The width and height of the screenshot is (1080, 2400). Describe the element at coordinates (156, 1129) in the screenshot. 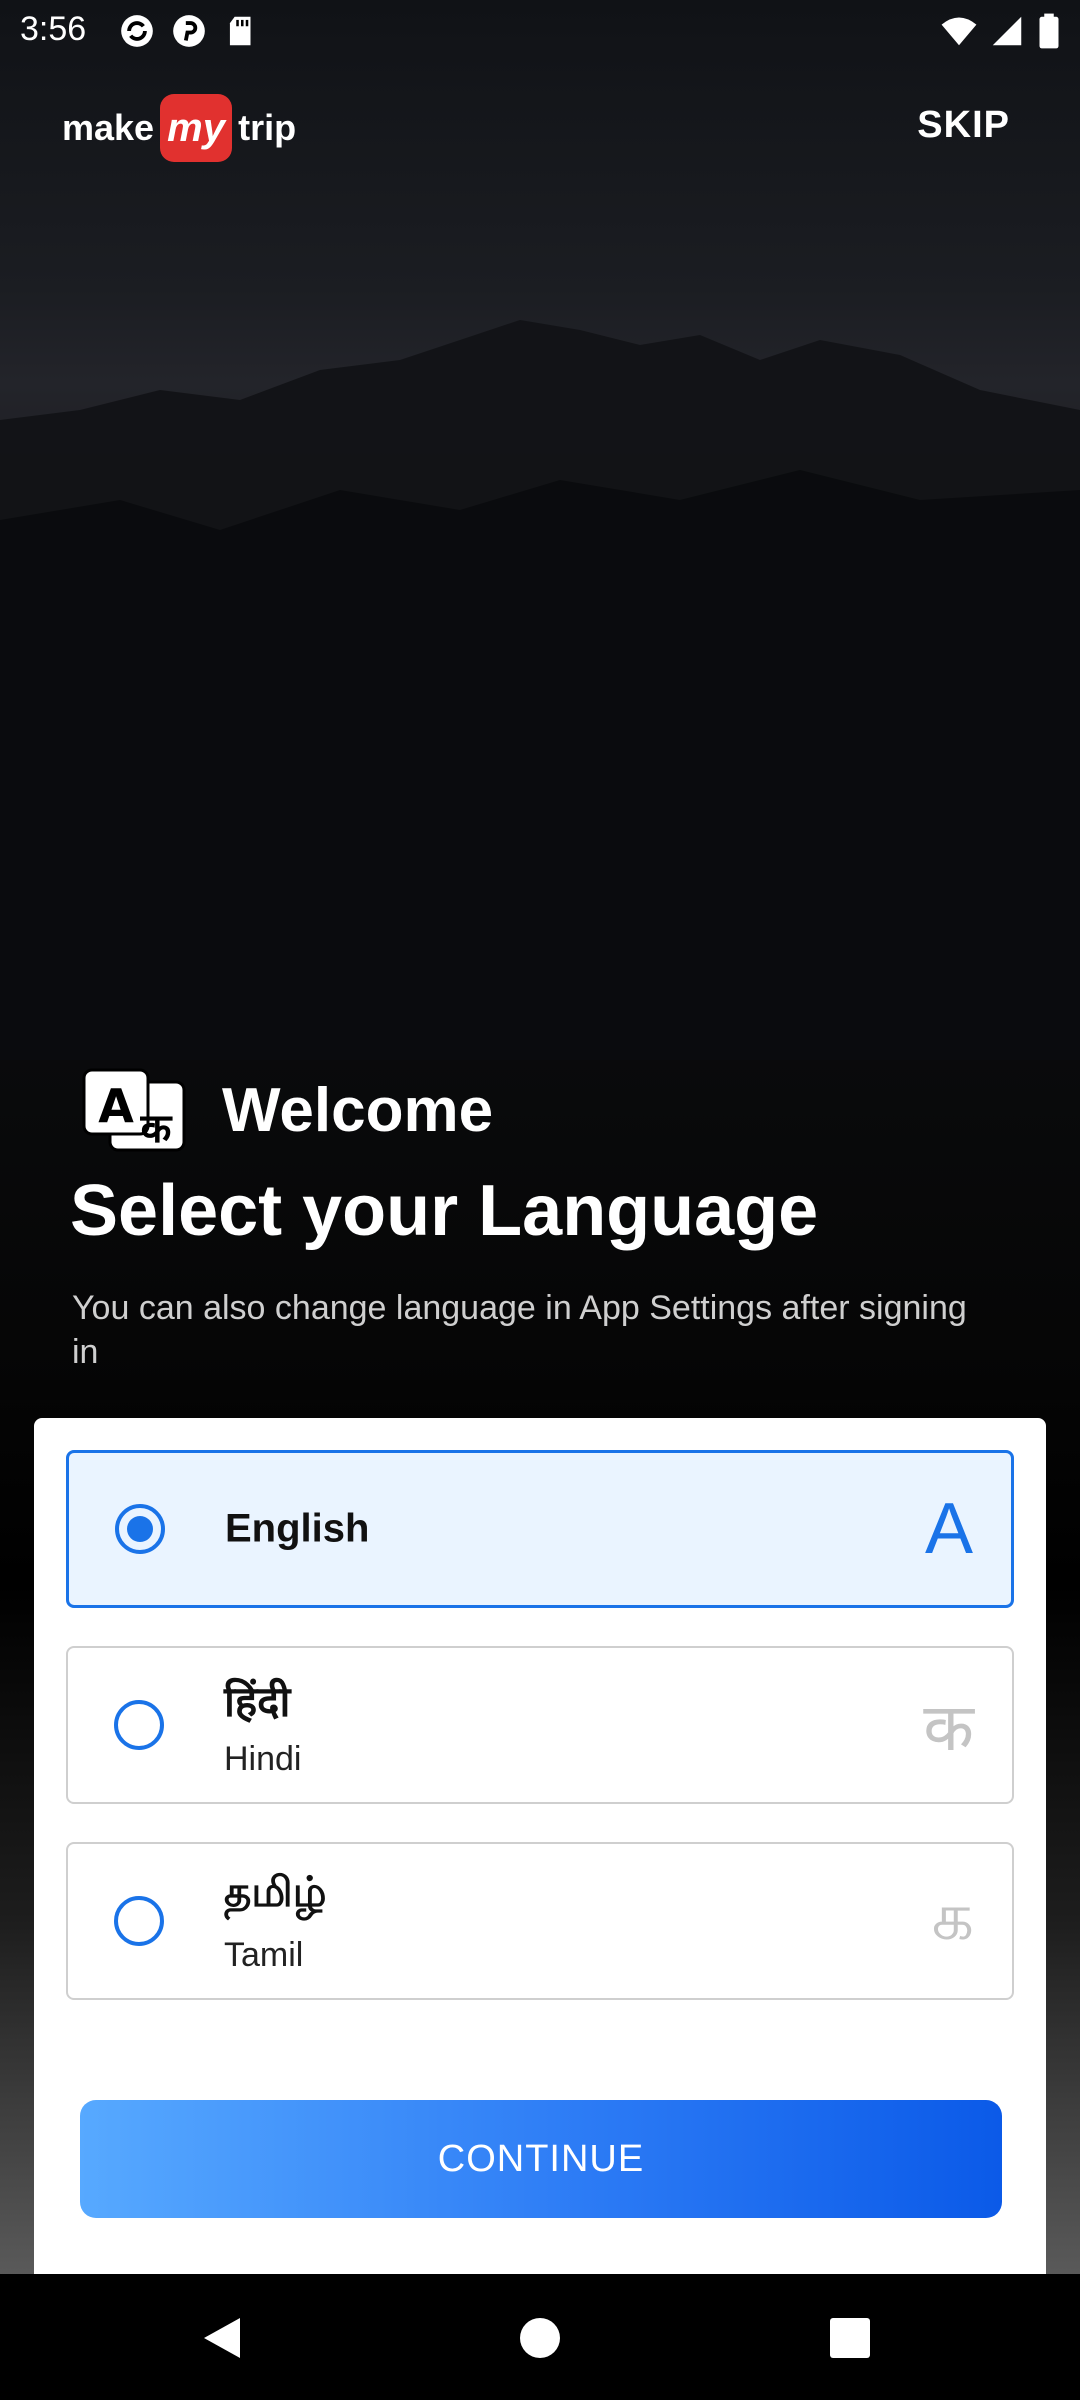

I see `icon-text-hindi: क` at that location.